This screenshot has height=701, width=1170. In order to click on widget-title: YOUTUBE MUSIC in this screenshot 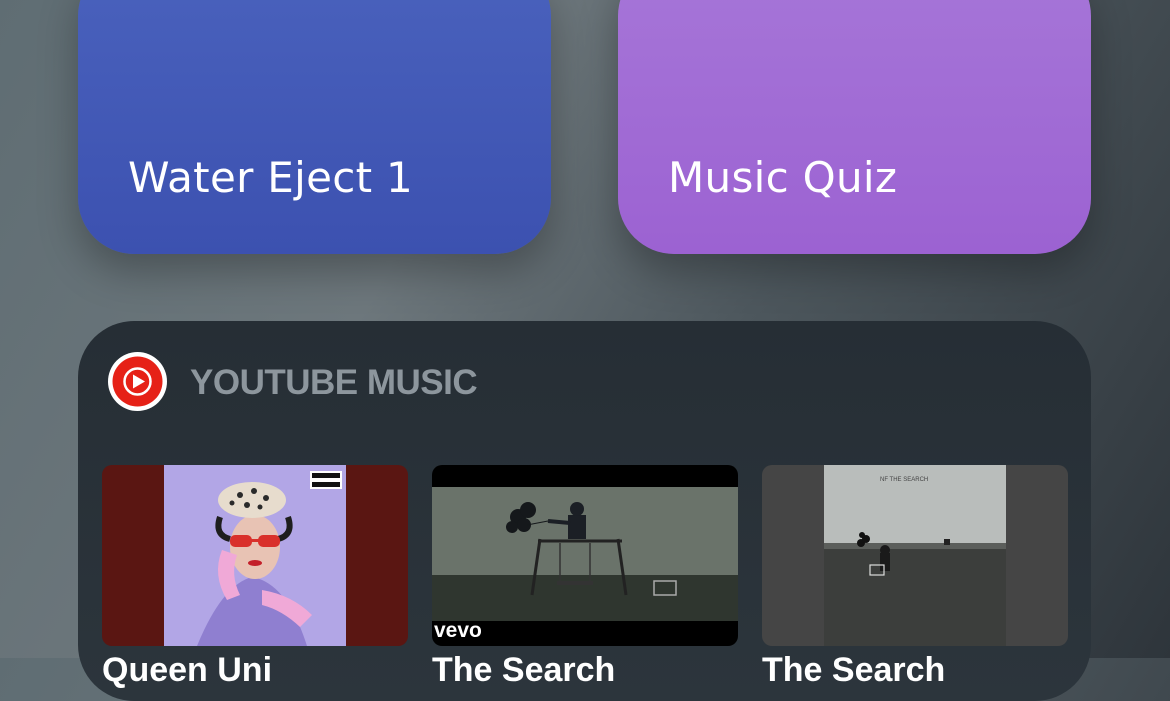, I will do `click(334, 382)`.